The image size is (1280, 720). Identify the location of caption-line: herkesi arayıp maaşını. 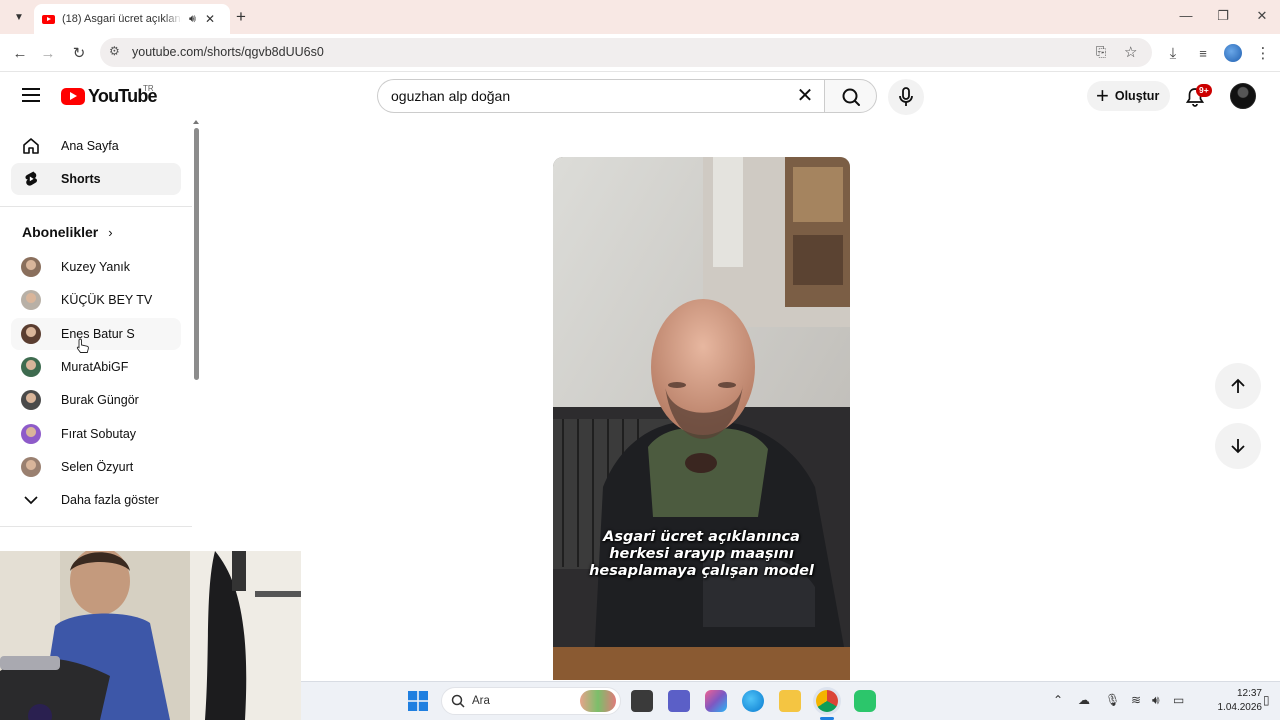
(701, 554).